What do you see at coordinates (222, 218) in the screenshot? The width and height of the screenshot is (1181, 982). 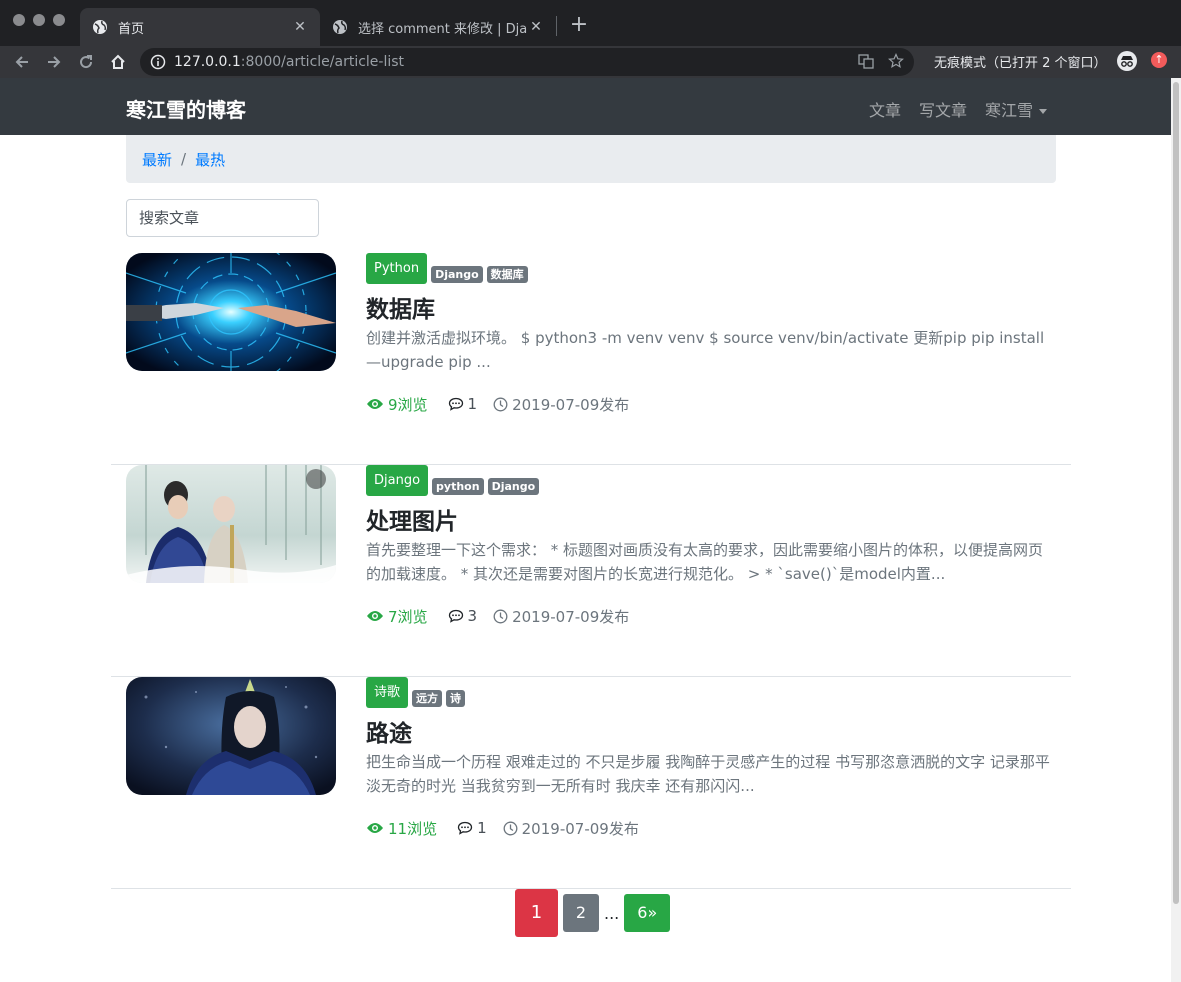 I see `search-input` at bounding box center [222, 218].